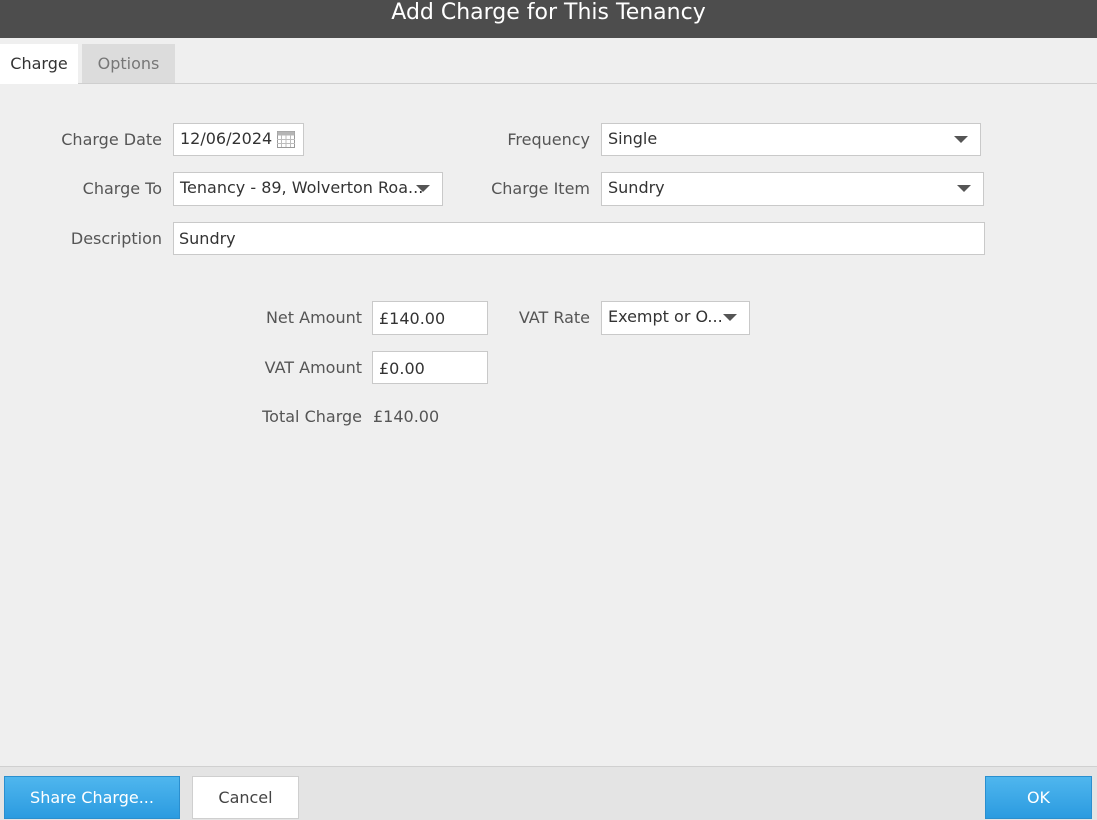 The image size is (1097, 820). Describe the element at coordinates (406, 416) in the screenshot. I see `total-charge-value: £140.00` at that location.